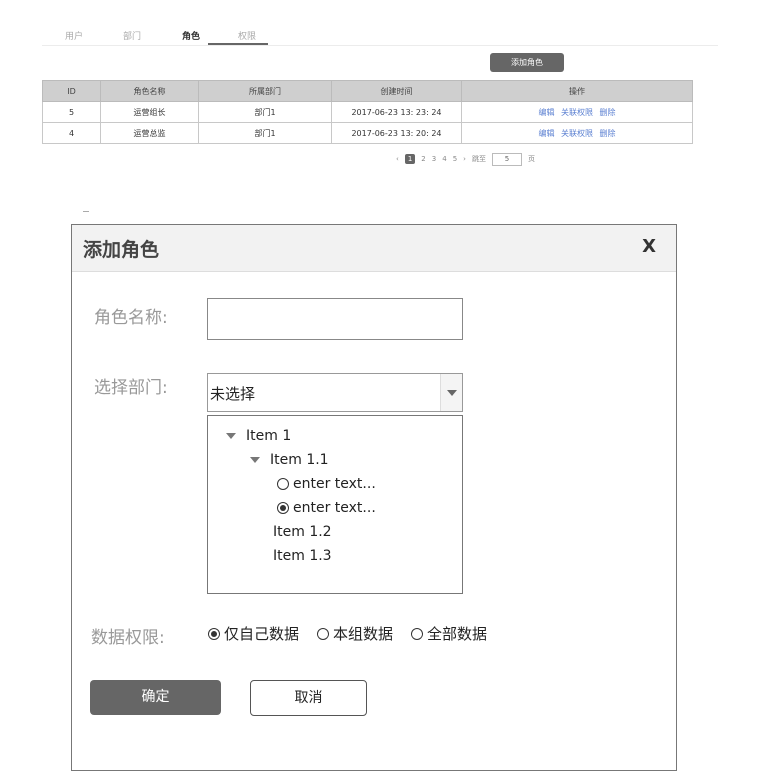  What do you see at coordinates (155, 697) in the screenshot?
I see `confirm-button: 确定` at bounding box center [155, 697].